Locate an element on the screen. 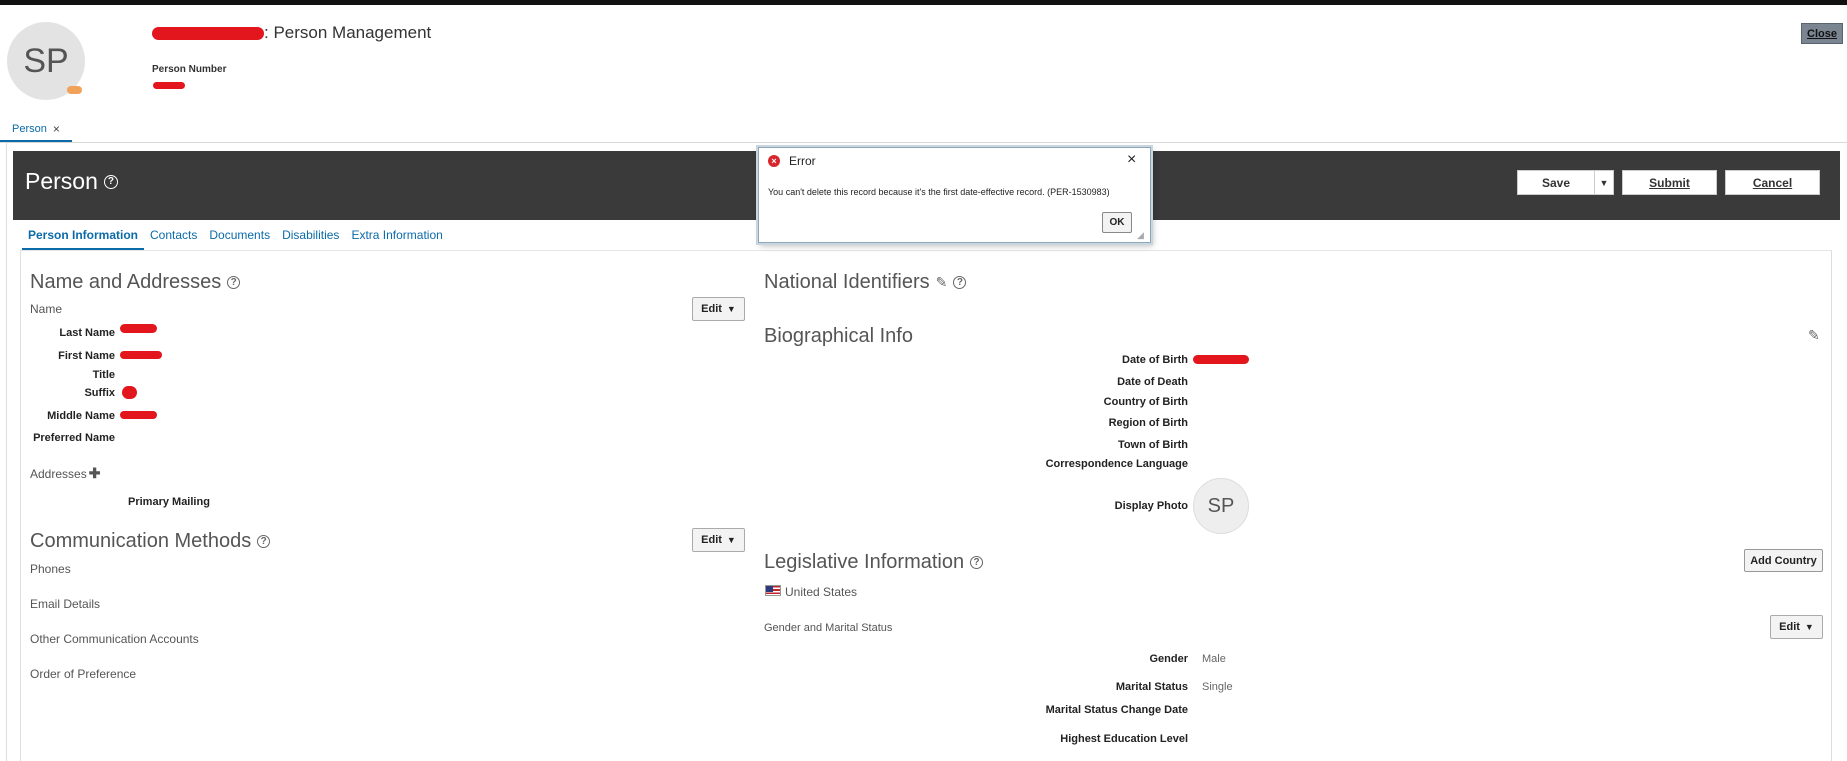 This screenshot has width=1847, height=761. legislative-information-title: Legislative Information ? is located at coordinates (874, 562).